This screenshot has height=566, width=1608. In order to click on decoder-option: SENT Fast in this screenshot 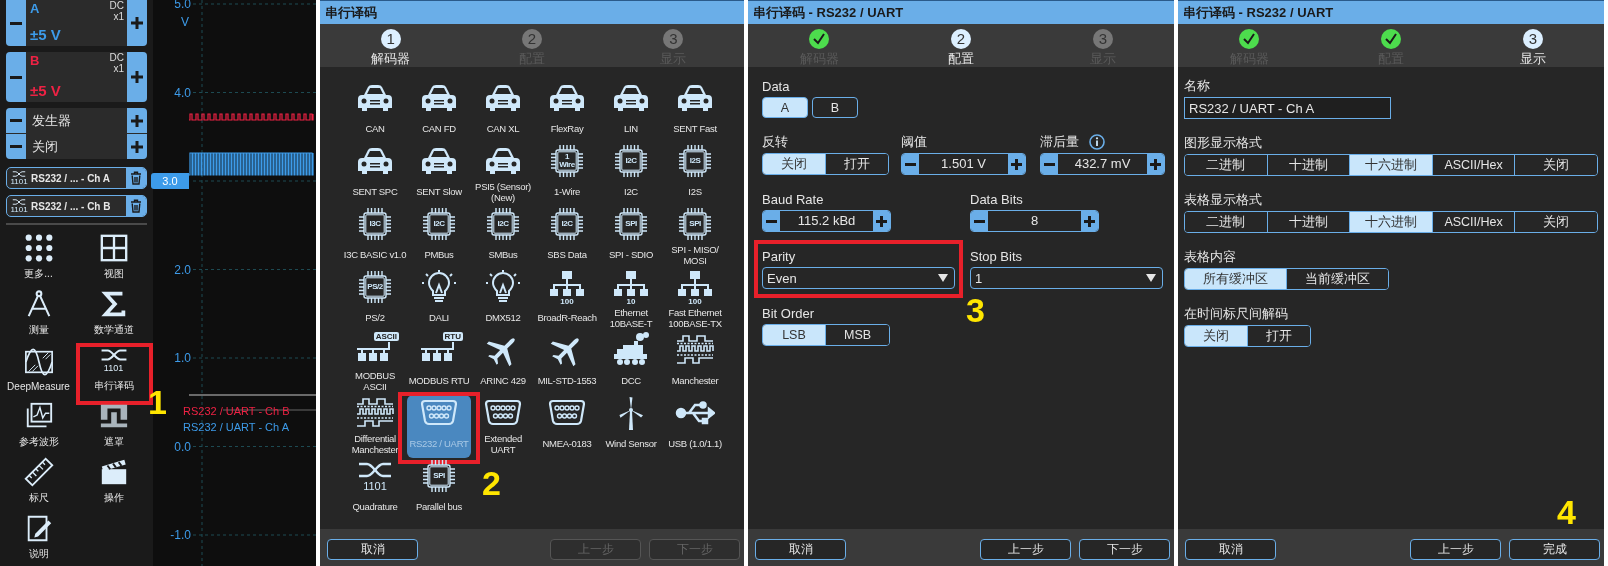, I will do `click(695, 111)`.